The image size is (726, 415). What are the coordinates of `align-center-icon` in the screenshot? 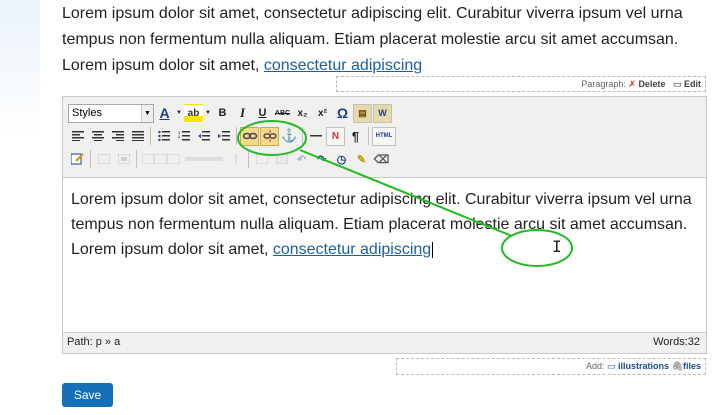 It's located at (97, 136).